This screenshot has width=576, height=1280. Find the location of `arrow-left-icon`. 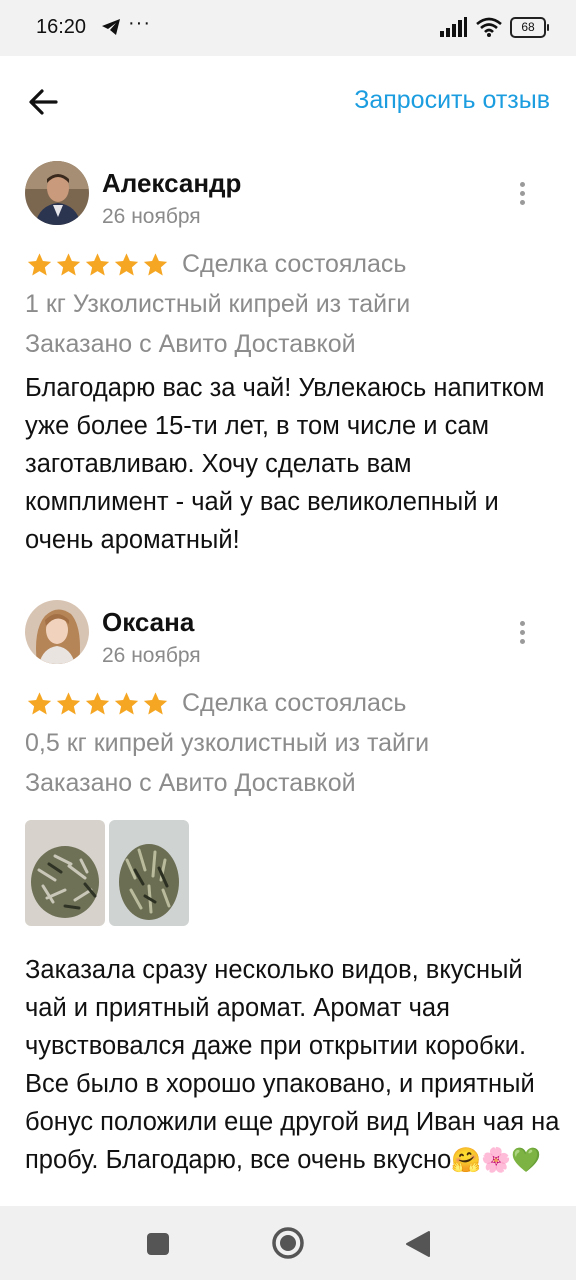

arrow-left-icon is located at coordinates (43, 102).